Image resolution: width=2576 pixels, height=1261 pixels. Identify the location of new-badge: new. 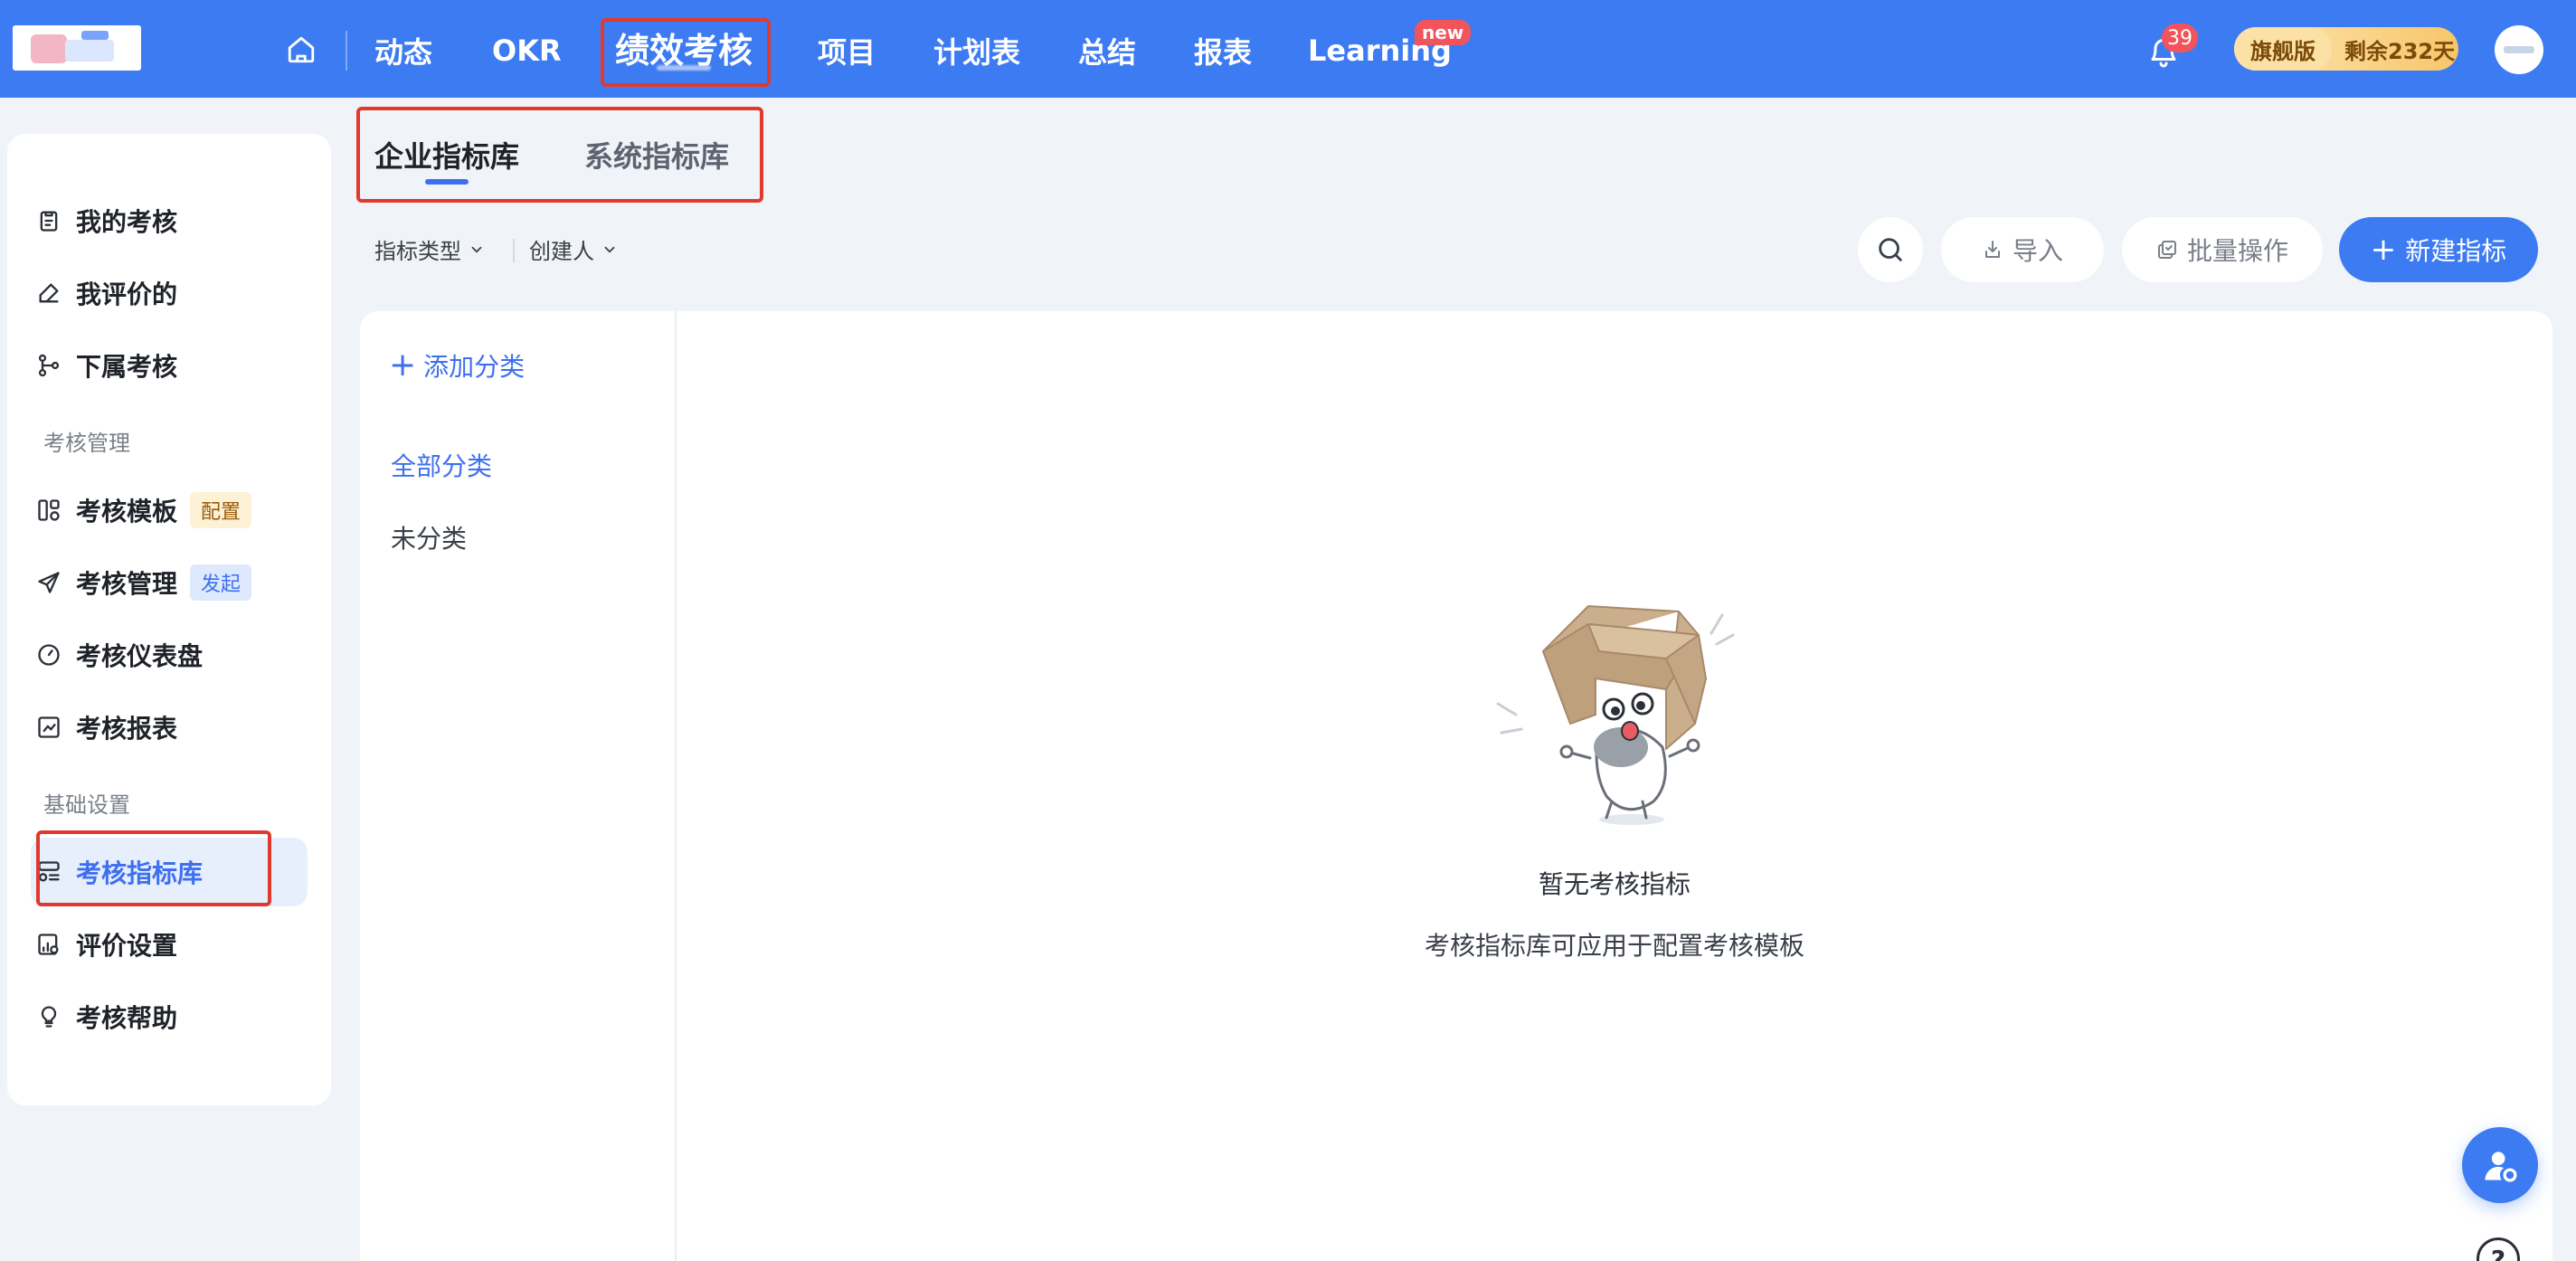
(1443, 32).